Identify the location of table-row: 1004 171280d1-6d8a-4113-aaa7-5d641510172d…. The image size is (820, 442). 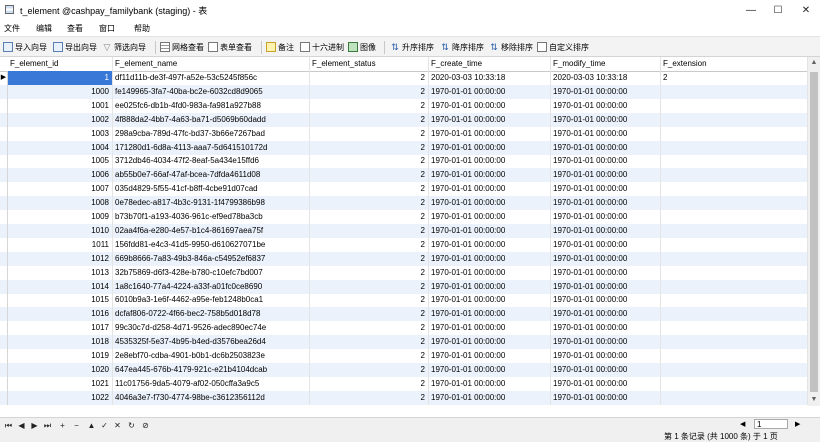
(404, 147).